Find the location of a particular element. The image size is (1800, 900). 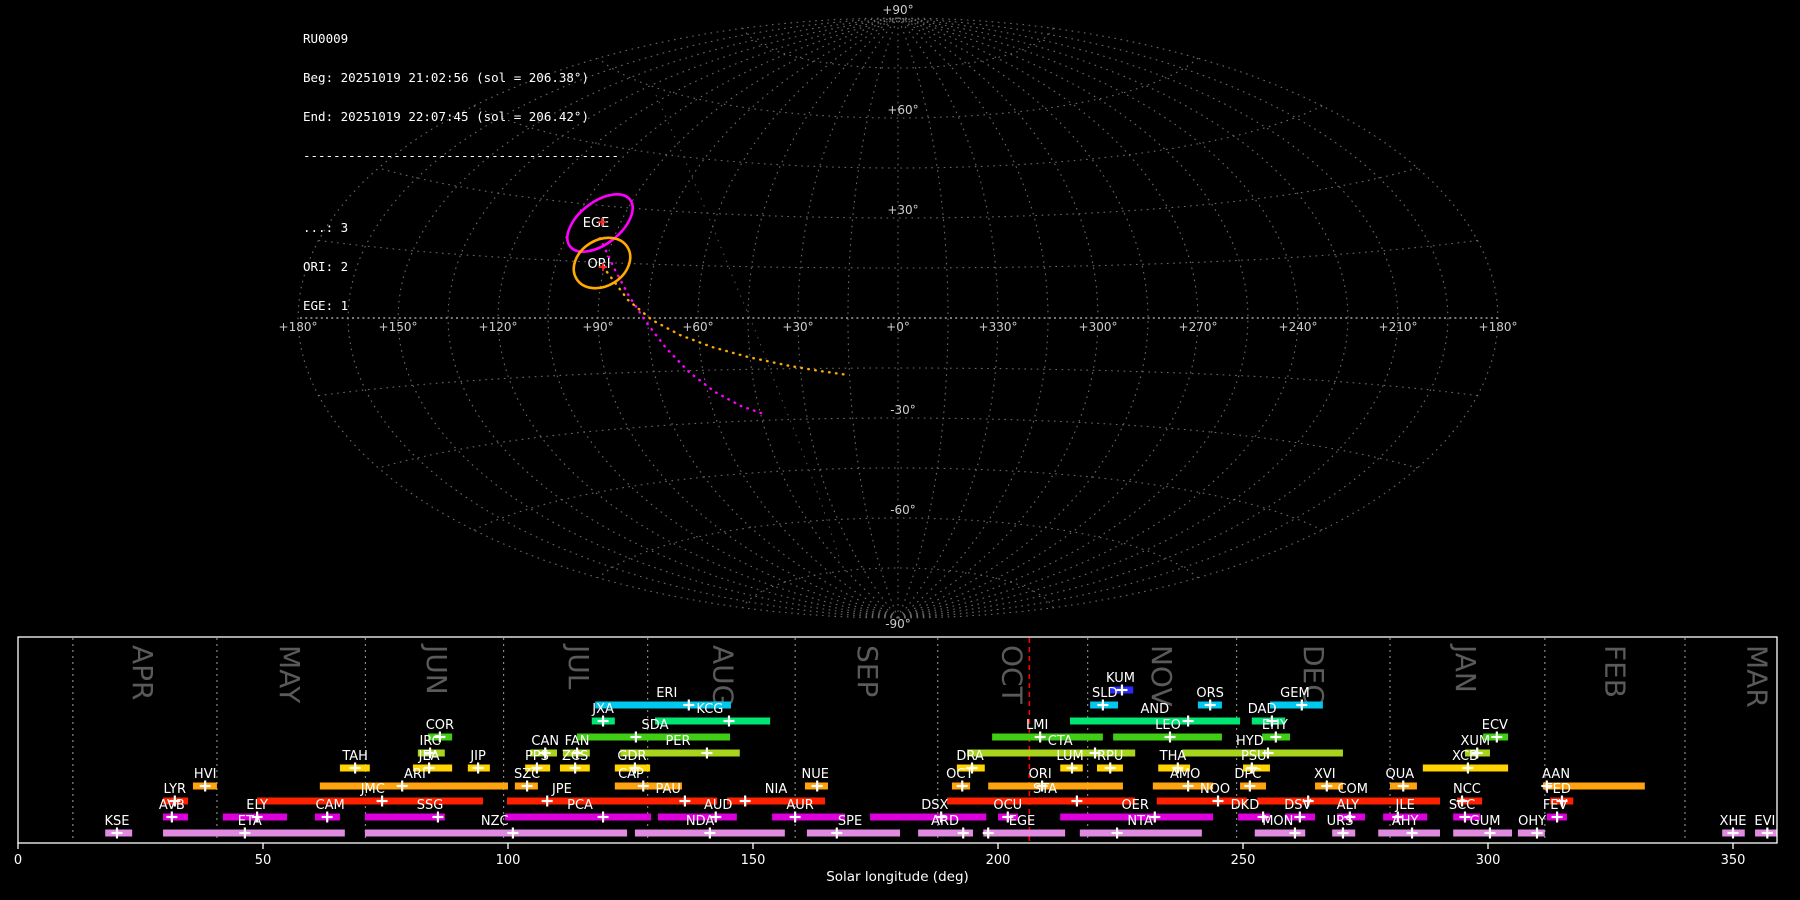

shower-label-PAU: PAU is located at coordinates (668, 789).